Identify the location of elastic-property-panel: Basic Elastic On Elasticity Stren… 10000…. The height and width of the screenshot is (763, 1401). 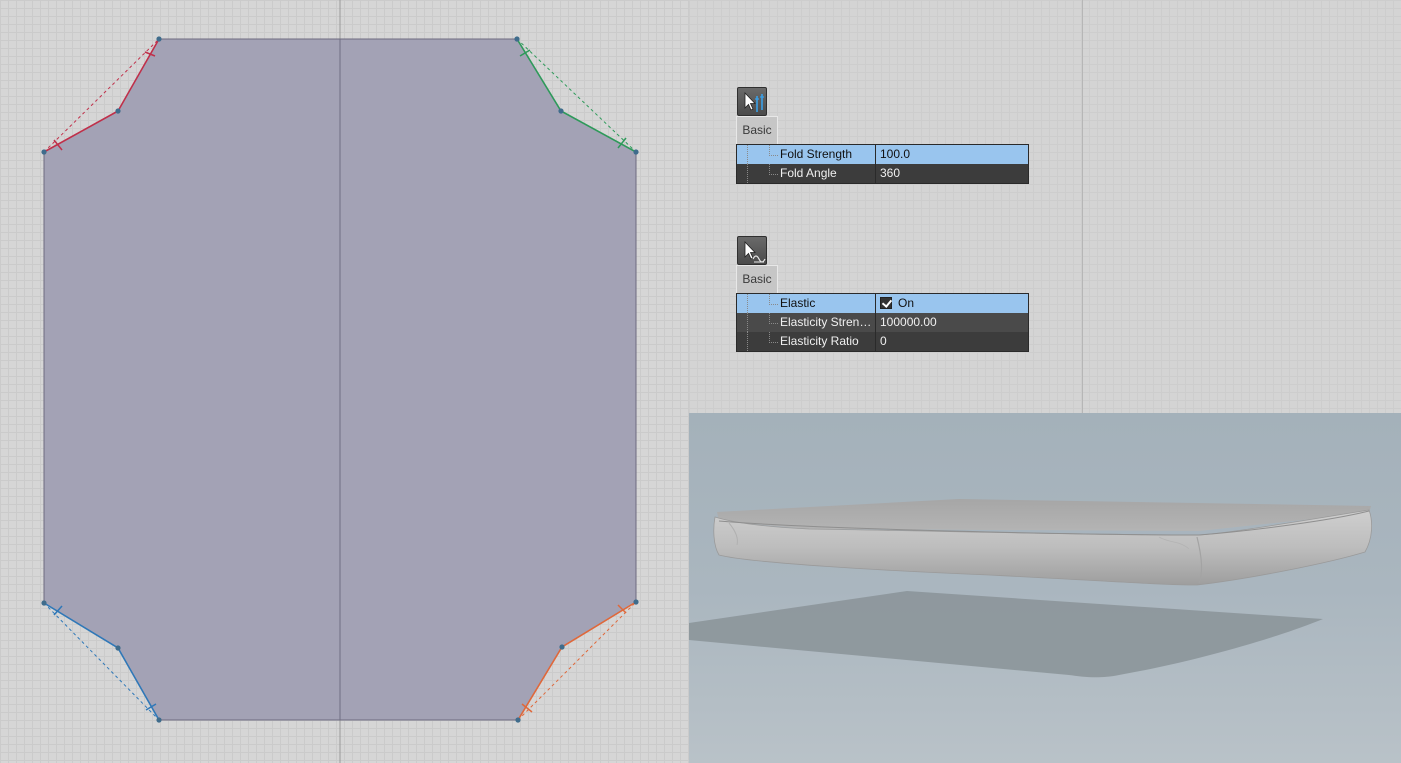
(882, 294).